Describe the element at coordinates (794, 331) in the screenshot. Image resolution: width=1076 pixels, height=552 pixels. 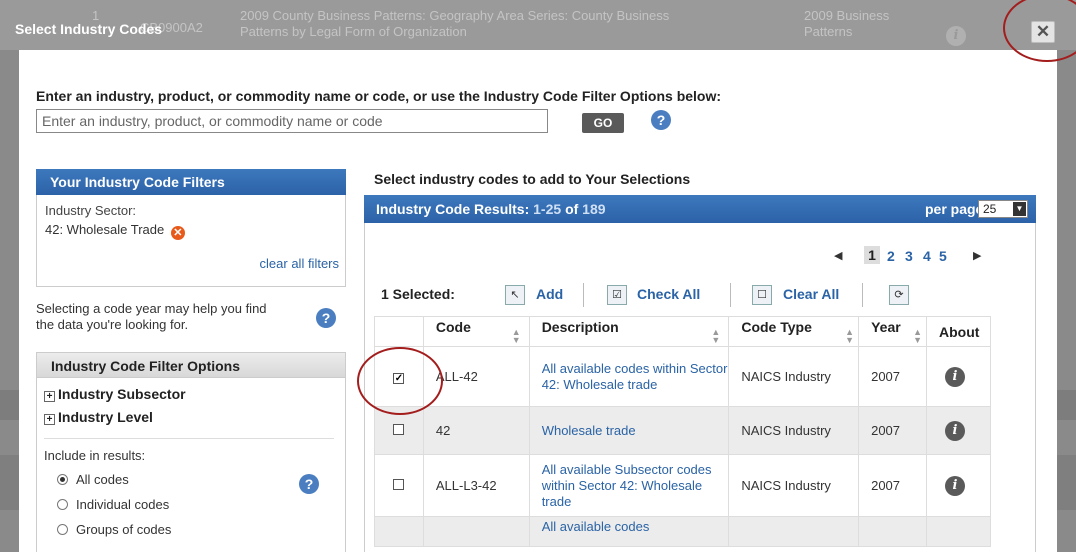
I see `column-header-code-type: Code Type ▲ ▼` at that location.